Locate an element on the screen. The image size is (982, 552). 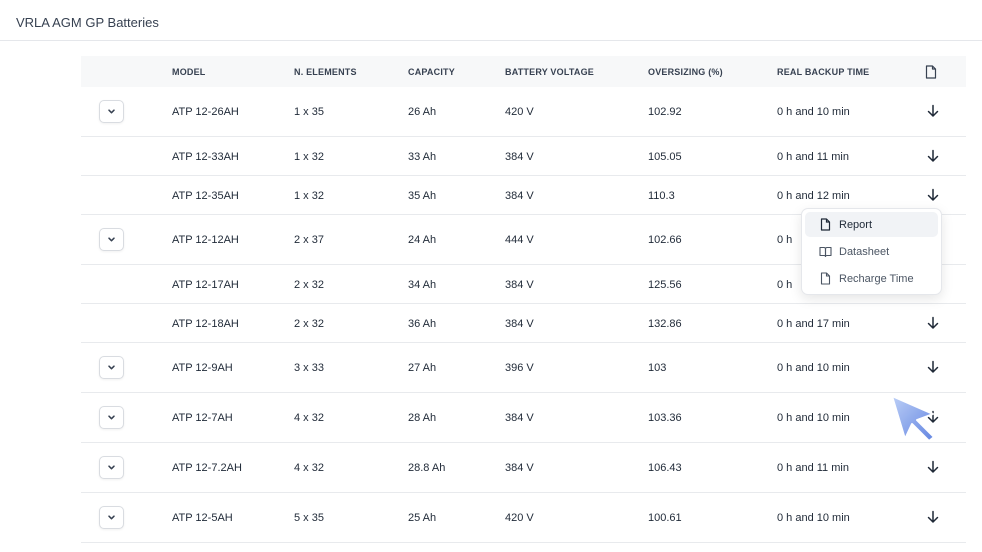
menu-item-report: Report is located at coordinates (871, 224).